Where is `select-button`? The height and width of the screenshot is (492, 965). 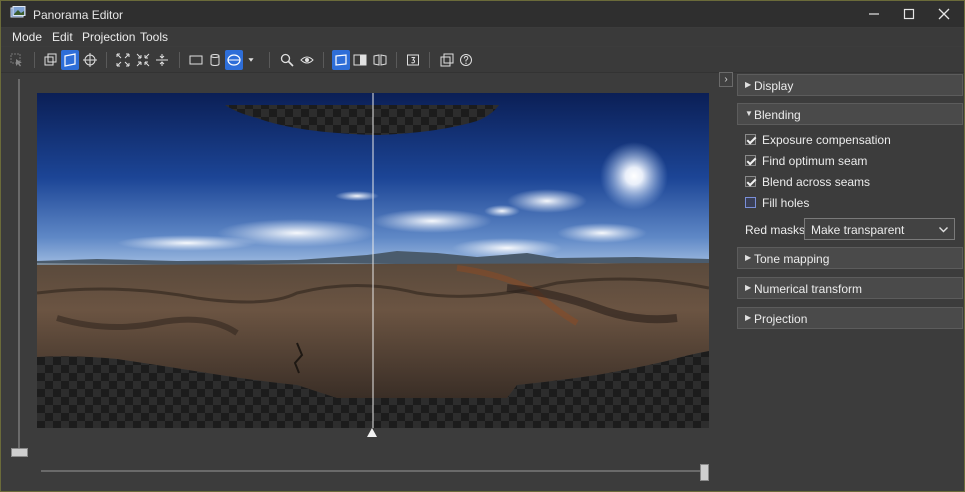 select-button is located at coordinates (17, 60).